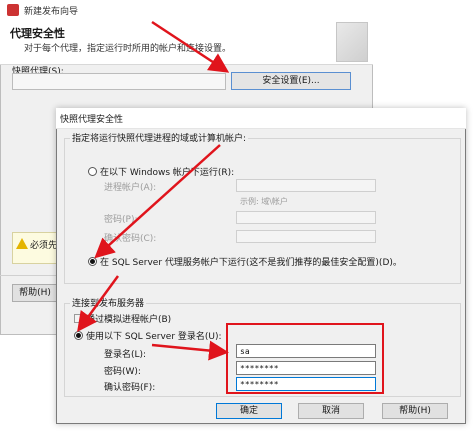 This screenshot has height=431, width=474. I want to click on arrow-to-sql-agent-radio, so click(157, 201).